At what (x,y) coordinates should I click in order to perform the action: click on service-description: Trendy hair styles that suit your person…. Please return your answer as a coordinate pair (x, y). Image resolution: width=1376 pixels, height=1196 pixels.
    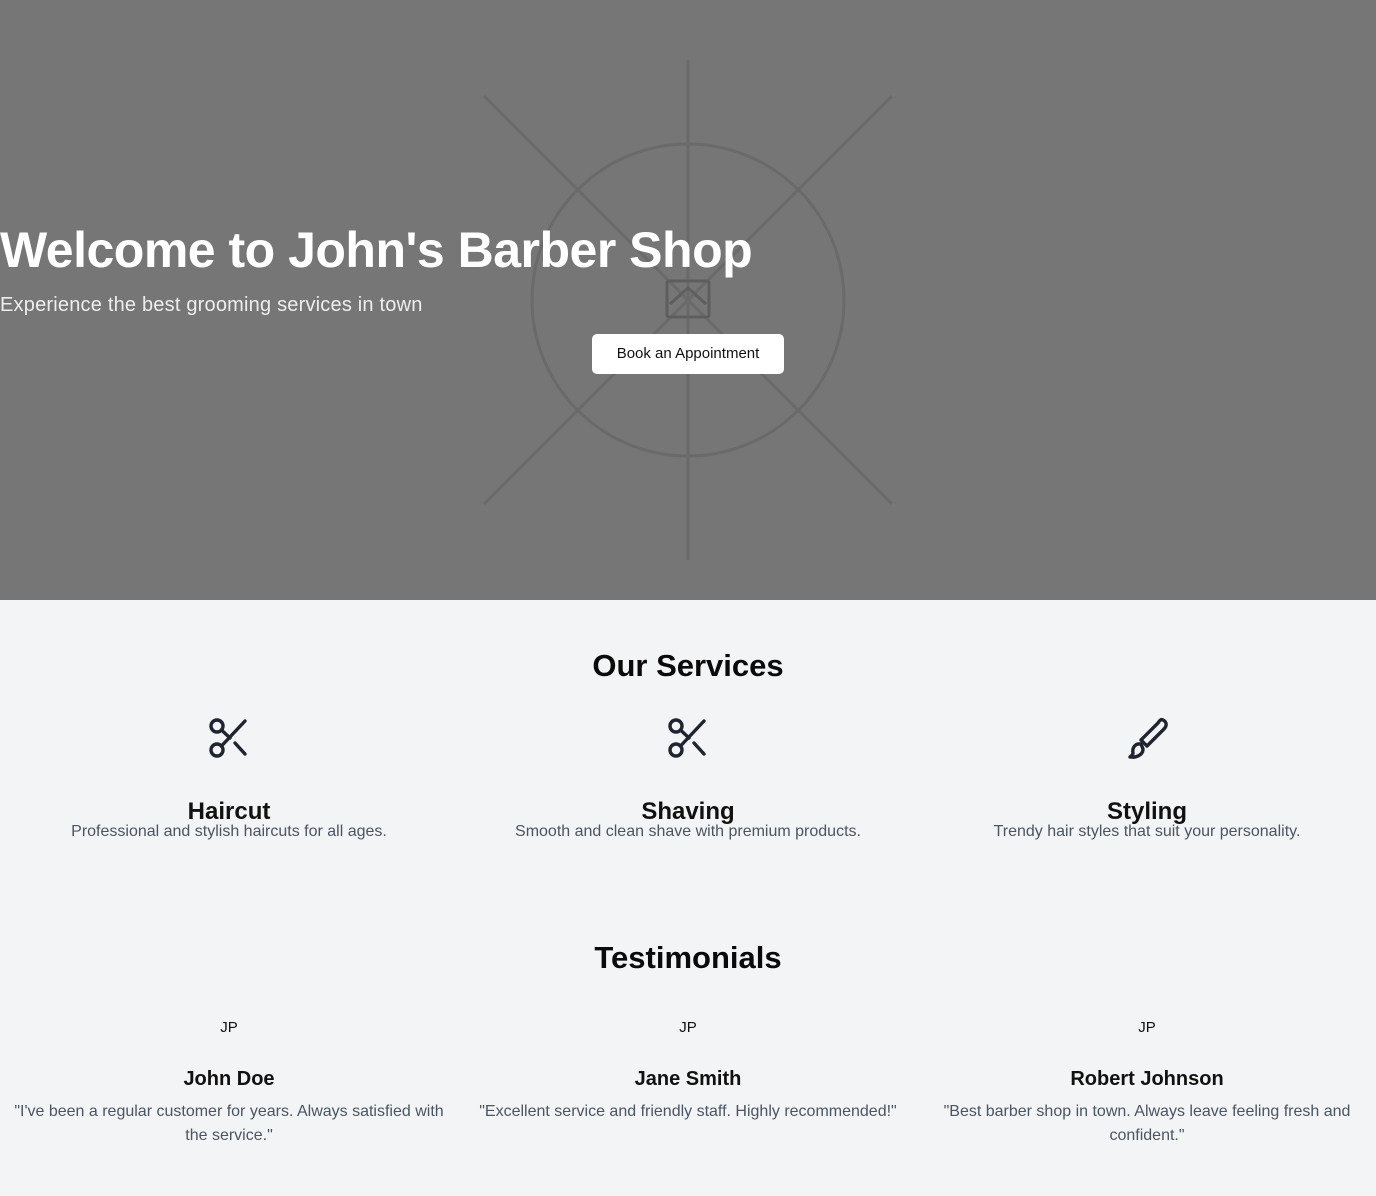
    Looking at the image, I should click on (1147, 831).